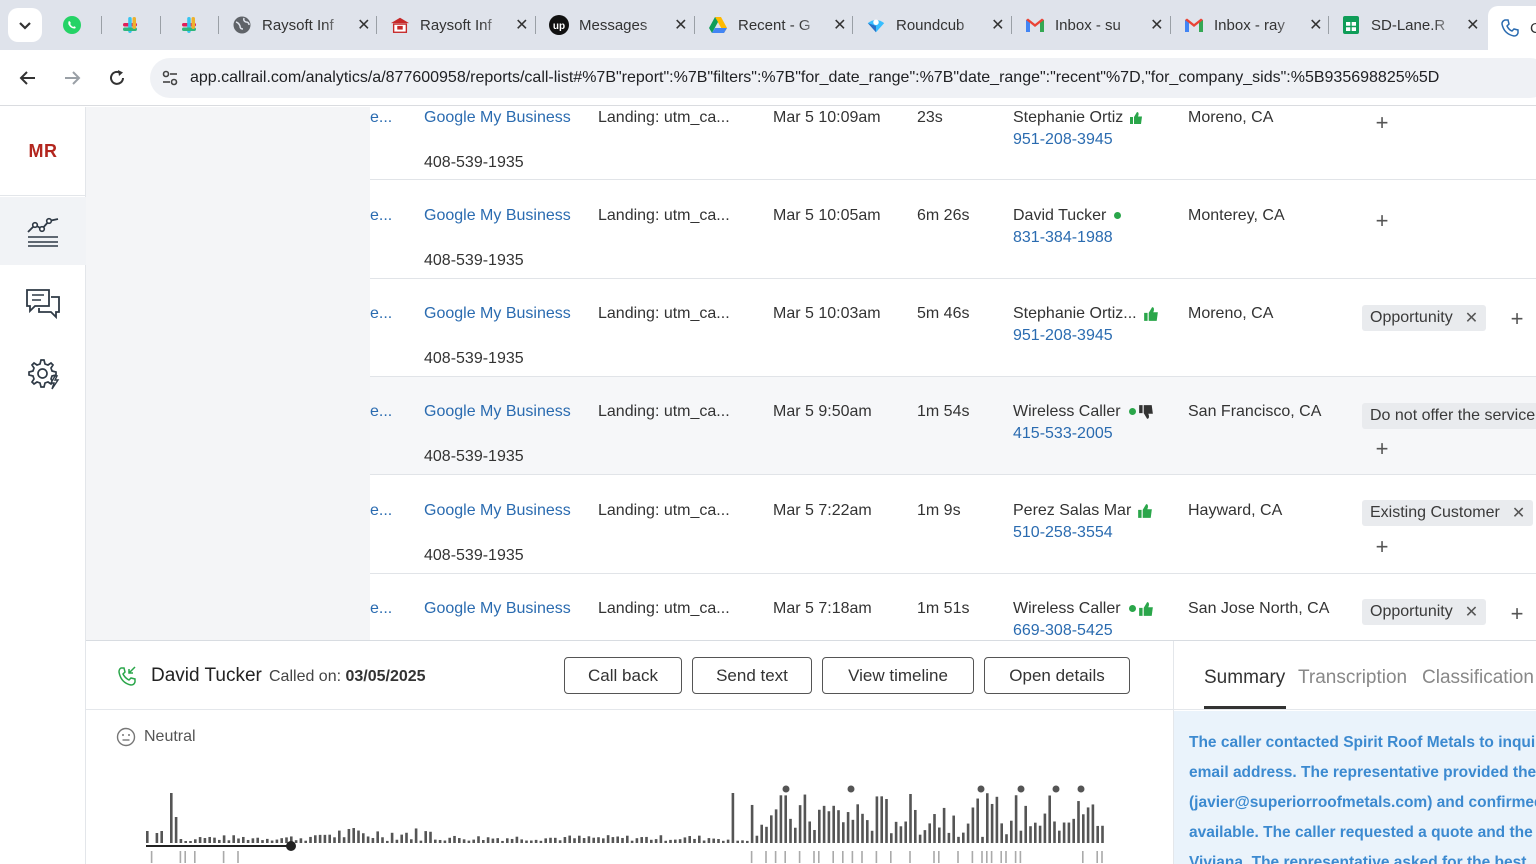 Image resolution: width=1536 pixels, height=864 pixels. What do you see at coordinates (619, 25) in the screenshot?
I see `tab-messages: up Messages ✕` at bounding box center [619, 25].